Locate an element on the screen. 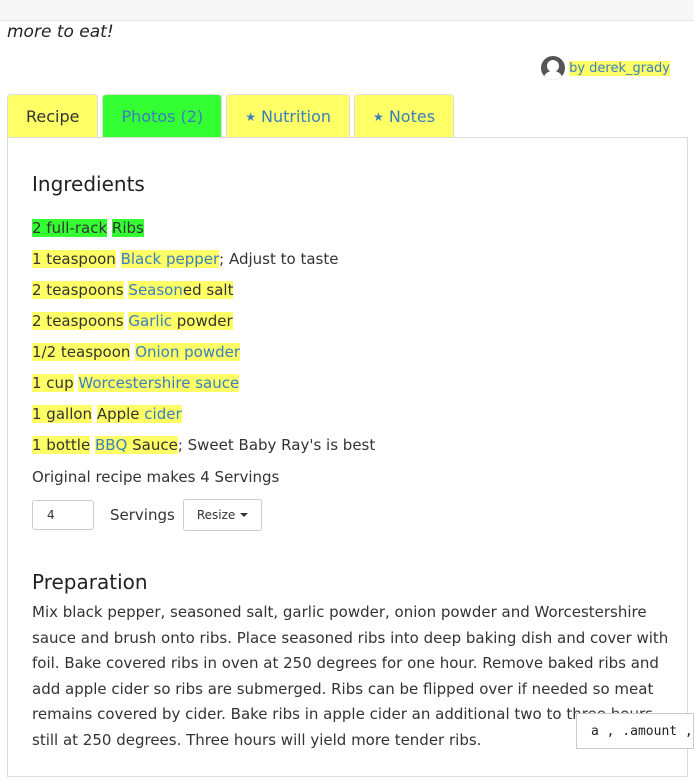  tab-photos-label: Photos (2) is located at coordinates (162, 116).